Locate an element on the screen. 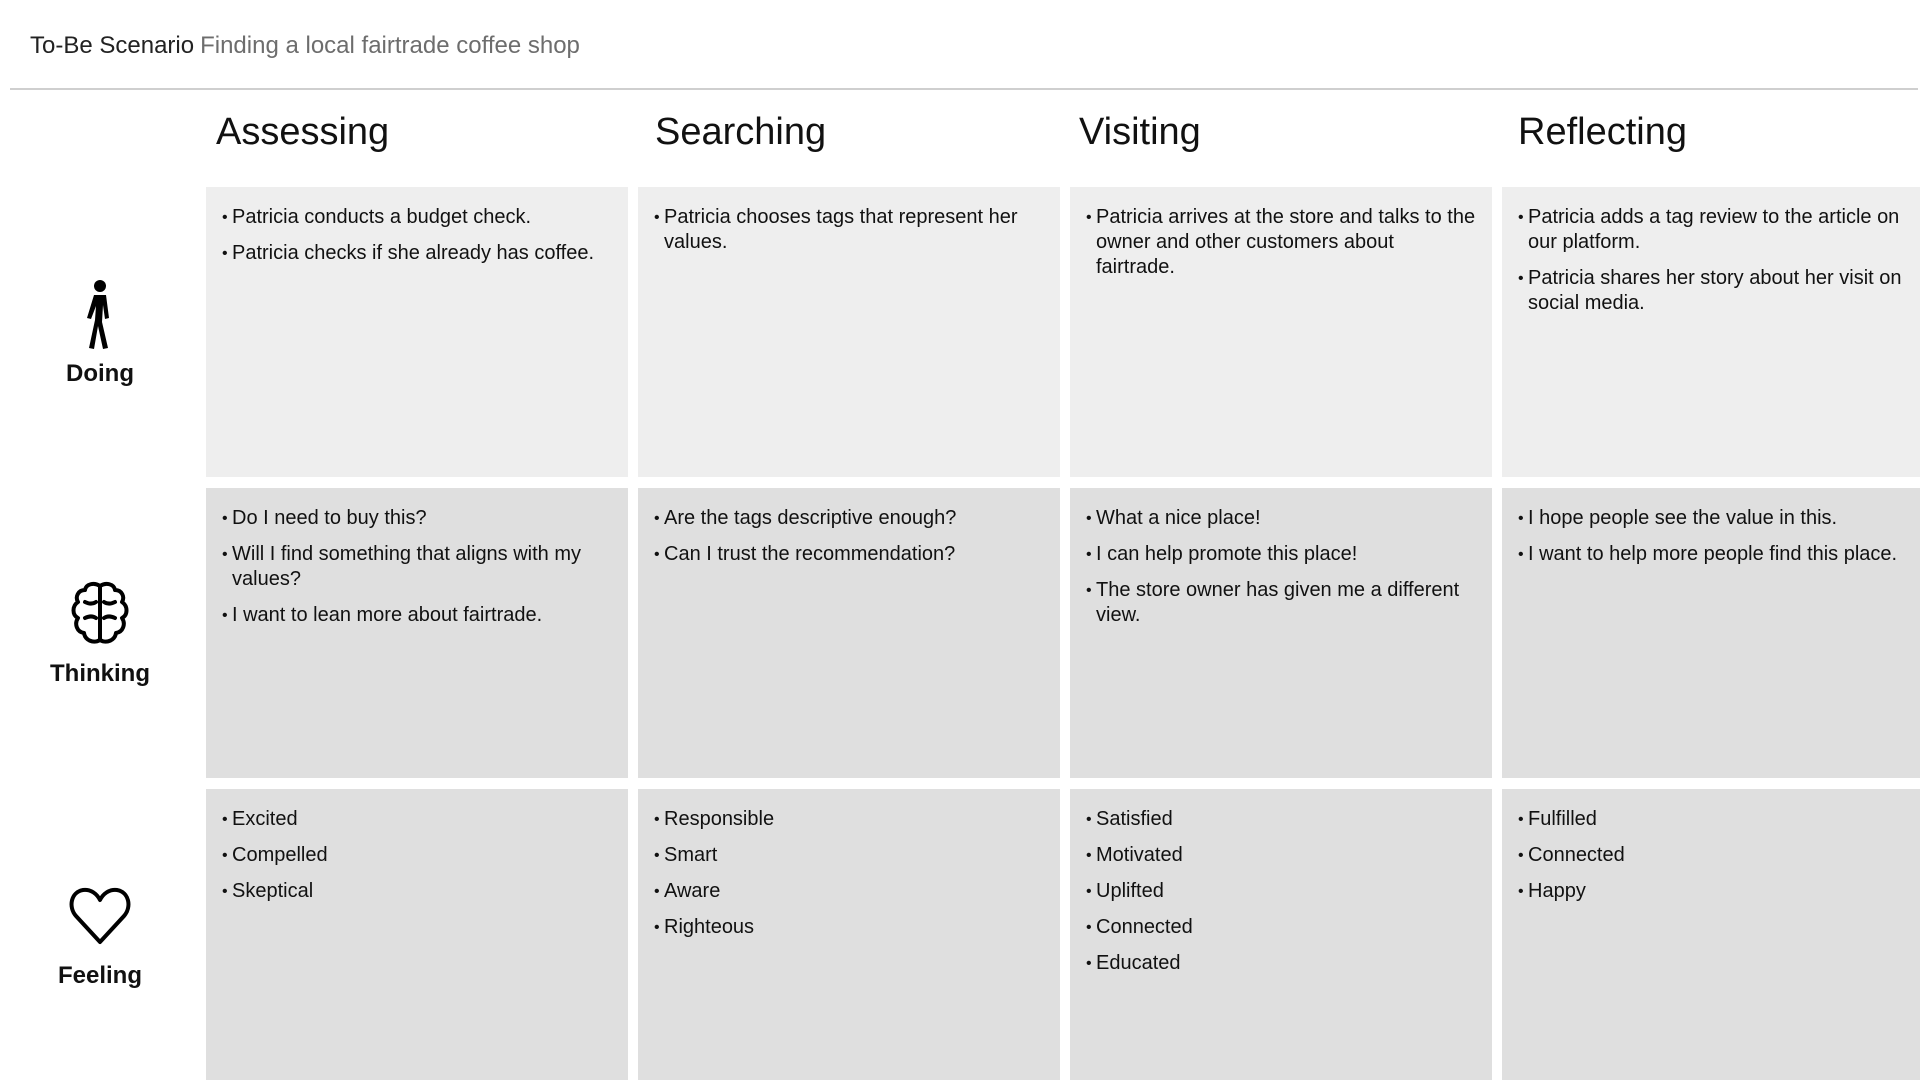 The height and width of the screenshot is (1080, 1920). list-item: Patricia conducts a budget check. is located at coordinates (418, 217).